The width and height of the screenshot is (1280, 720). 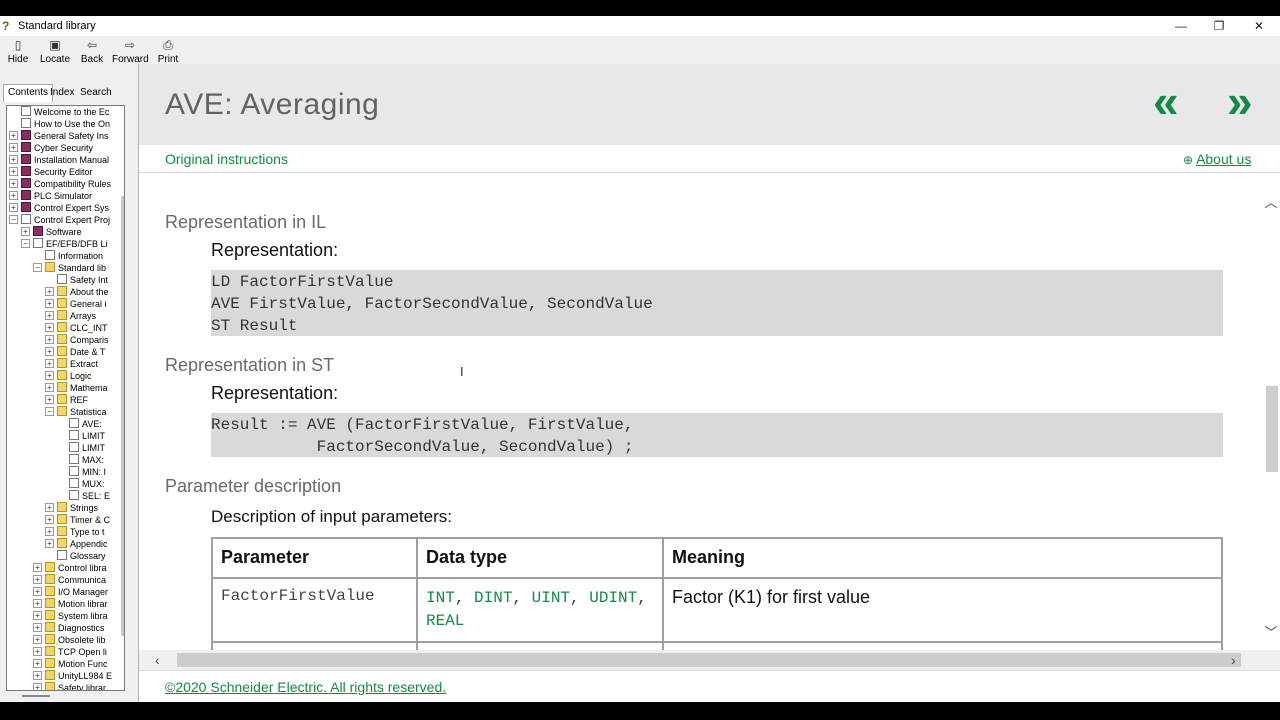 What do you see at coordinates (1259, 26) in the screenshot?
I see `close-button: ✕` at bounding box center [1259, 26].